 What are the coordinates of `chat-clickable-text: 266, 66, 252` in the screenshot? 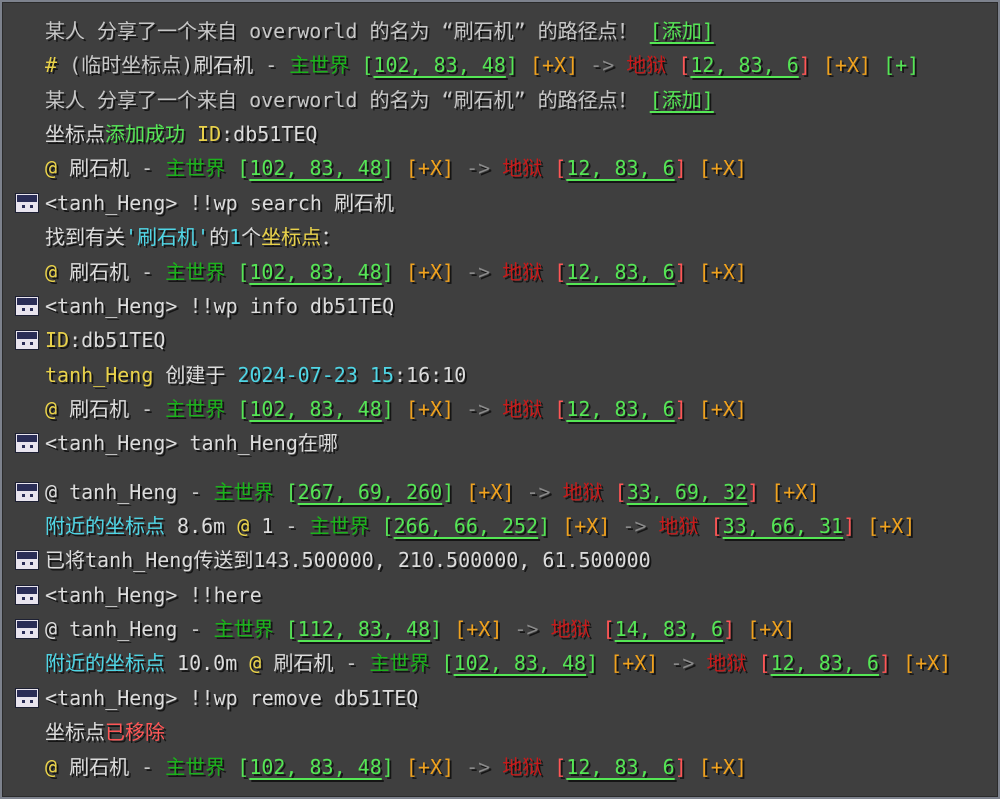 It's located at (466, 526).